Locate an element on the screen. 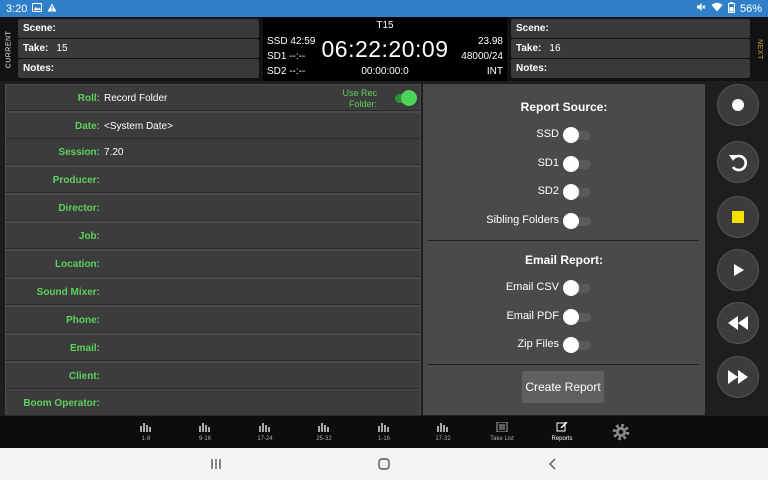 The height and width of the screenshot is (480, 768). zip-files-toggle is located at coordinates (578, 345).